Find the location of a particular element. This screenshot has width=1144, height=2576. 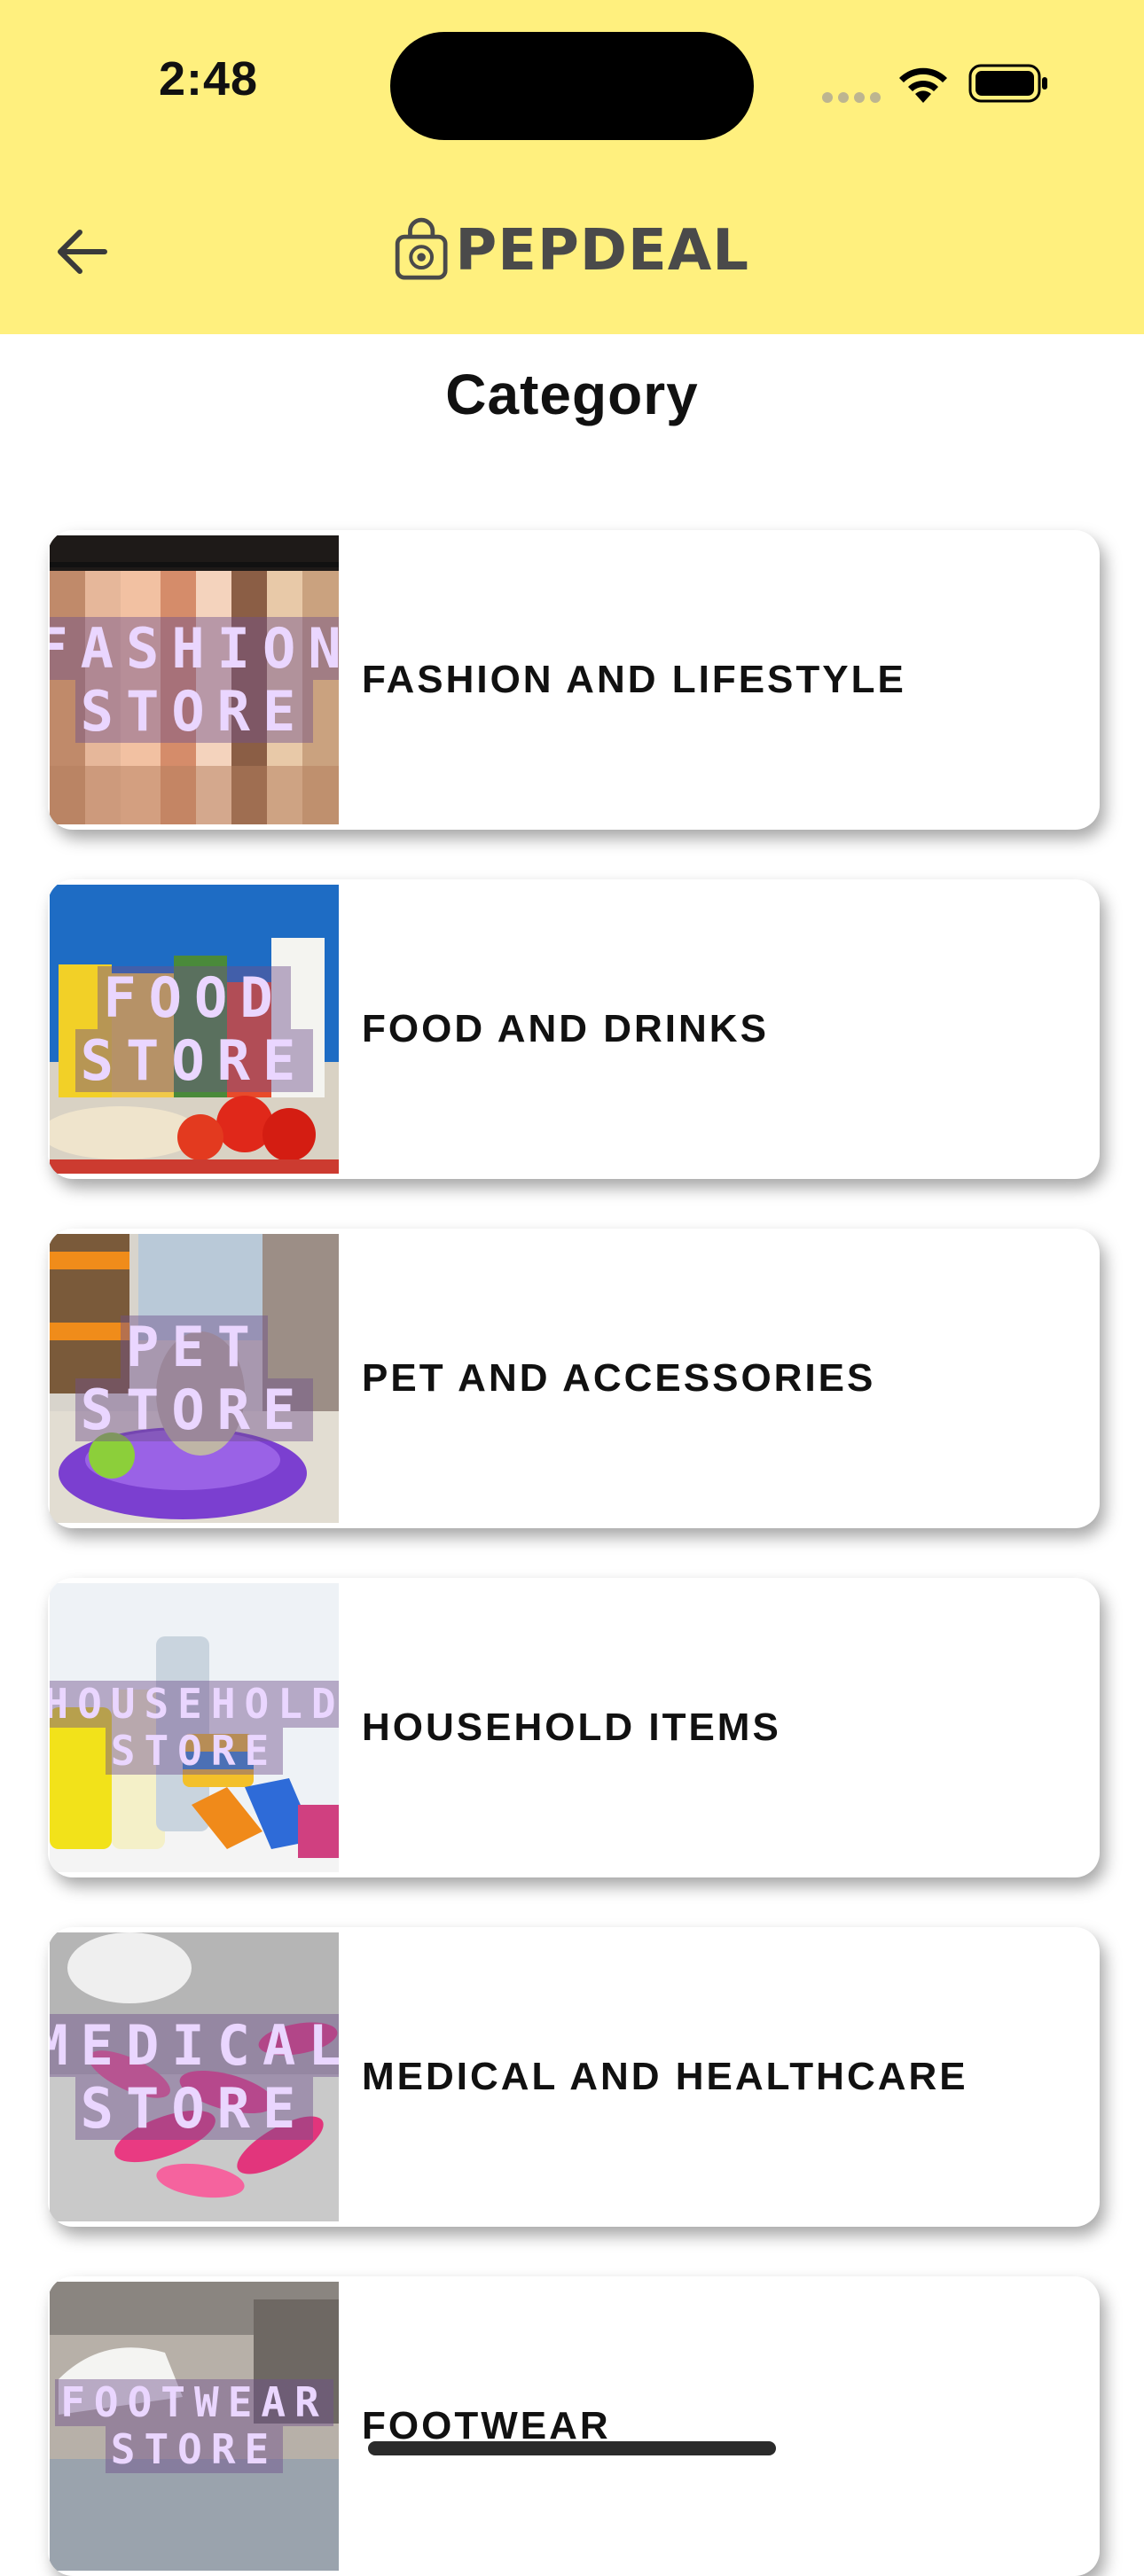

category-card-fashion: FASHION STORE FASHION AND LIFESTYLE is located at coordinates (574, 680).